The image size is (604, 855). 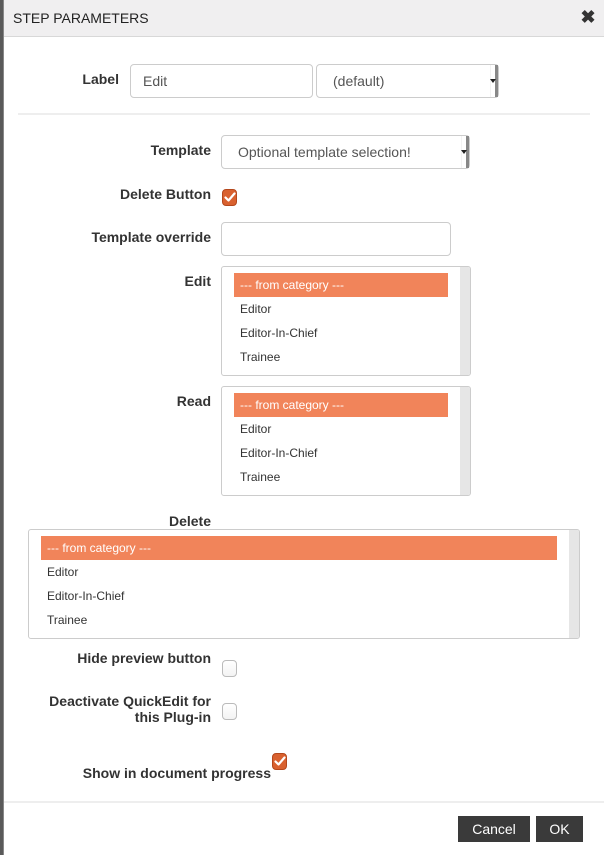 What do you see at coordinates (229, 668) in the screenshot?
I see `hide-preview-checkbox` at bounding box center [229, 668].